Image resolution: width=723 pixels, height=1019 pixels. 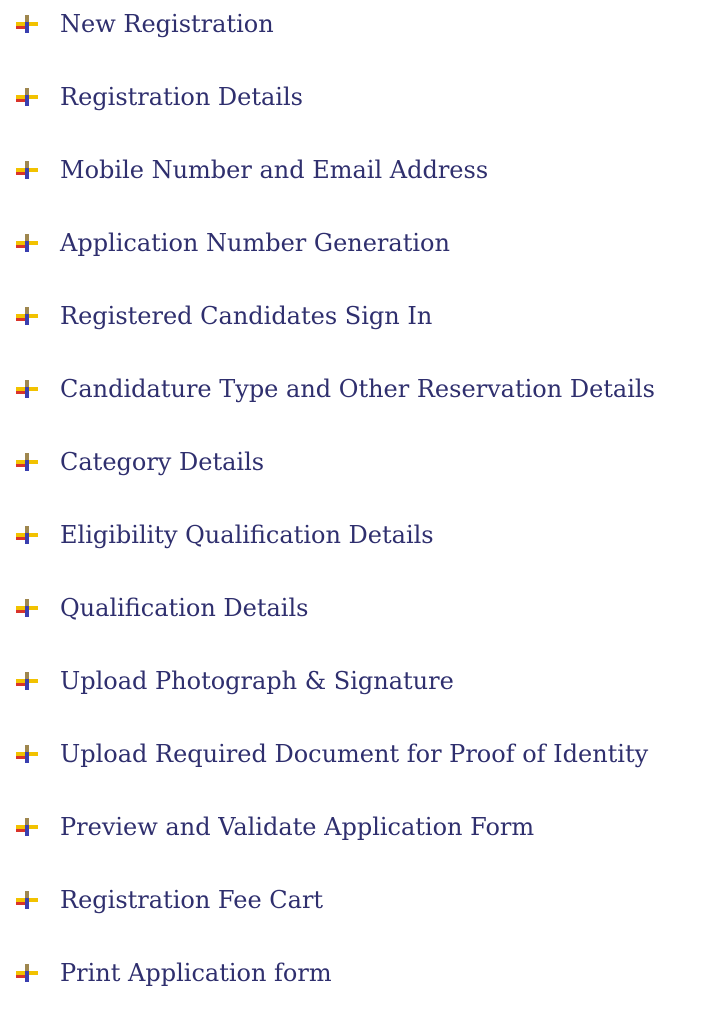 I want to click on step-label: Preview and Validate Application Form, so click(x=297, y=827).